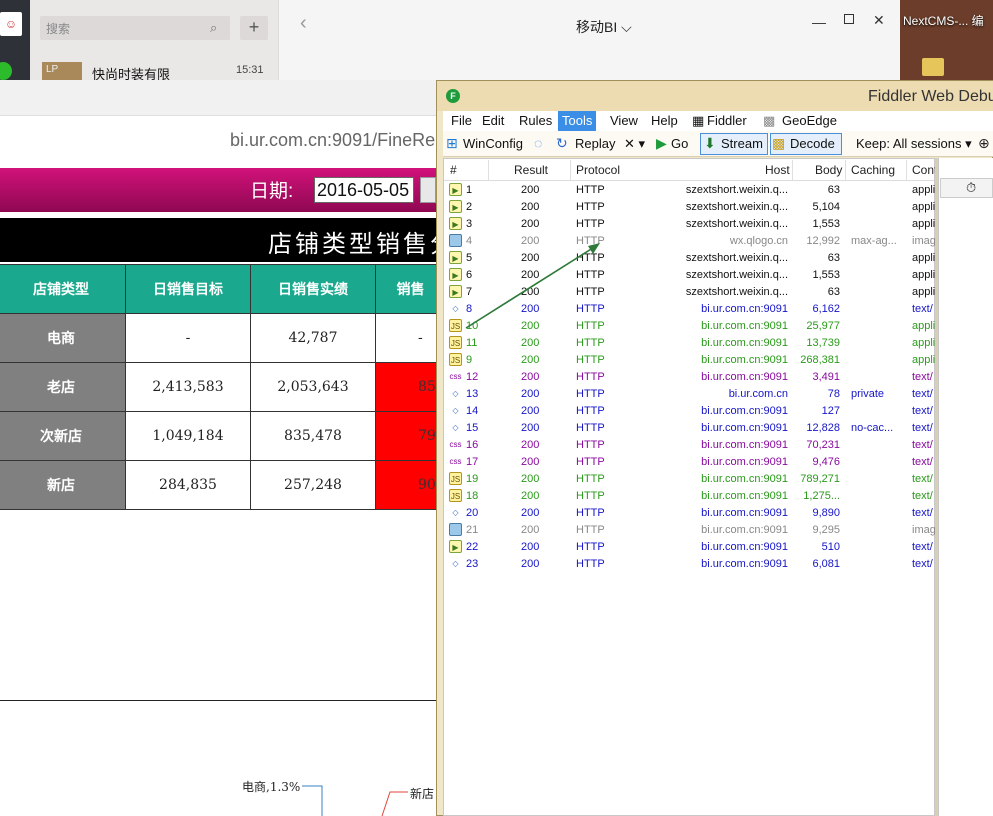 This screenshot has height=816, width=993. What do you see at coordinates (410, 289) in the screenshot?
I see `column-header: 销售` at bounding box center [410, 289].